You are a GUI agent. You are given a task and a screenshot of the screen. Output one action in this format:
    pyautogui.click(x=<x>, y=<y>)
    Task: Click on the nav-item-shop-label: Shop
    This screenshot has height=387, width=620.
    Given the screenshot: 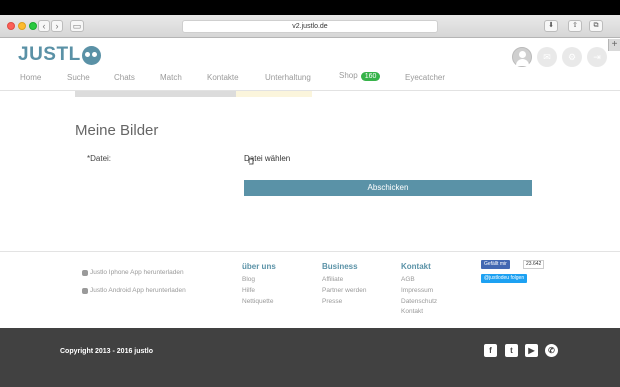 What is the action you would take?
    pyautogui.click(x=348, y=75)
    